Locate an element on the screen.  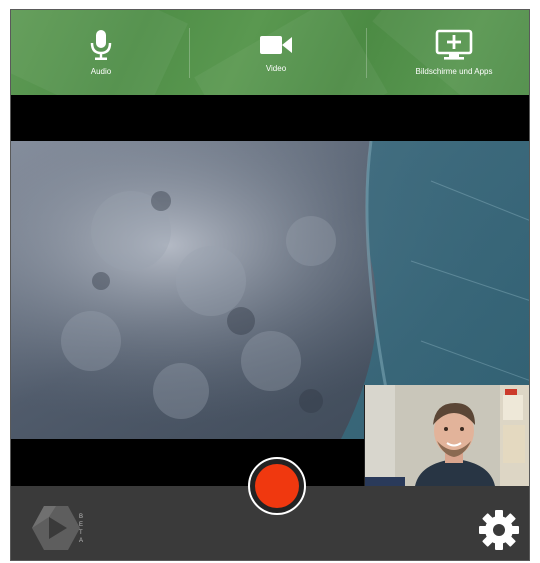
record-dot-icon is located at coordinates (277, 486).